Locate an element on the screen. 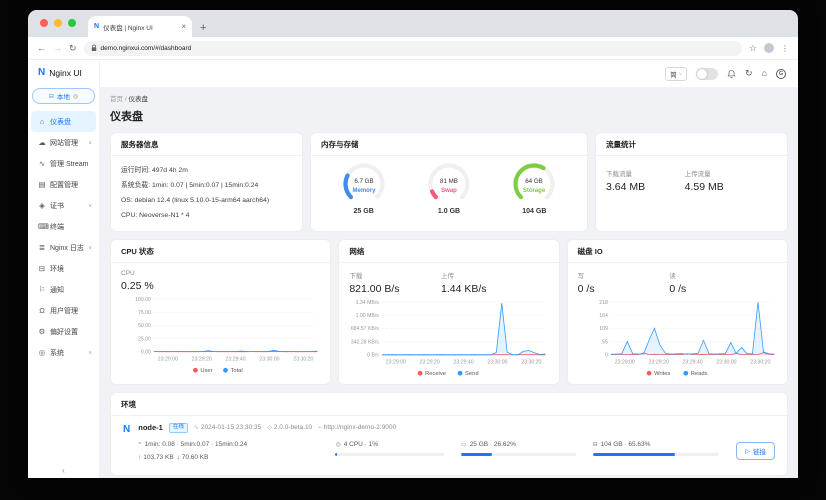 Image resolution: width=826 pixels, height=500 pixels. server-info-title: 服务器信息 is located at coordinates (206, 144).